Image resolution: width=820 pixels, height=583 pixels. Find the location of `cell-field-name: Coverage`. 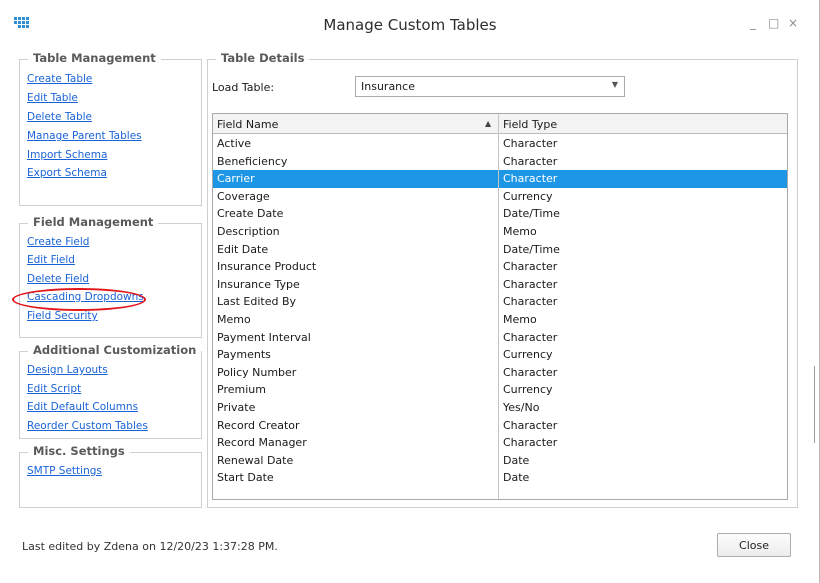

cell-field-name: Coverage is located at coordinates (243, 196).